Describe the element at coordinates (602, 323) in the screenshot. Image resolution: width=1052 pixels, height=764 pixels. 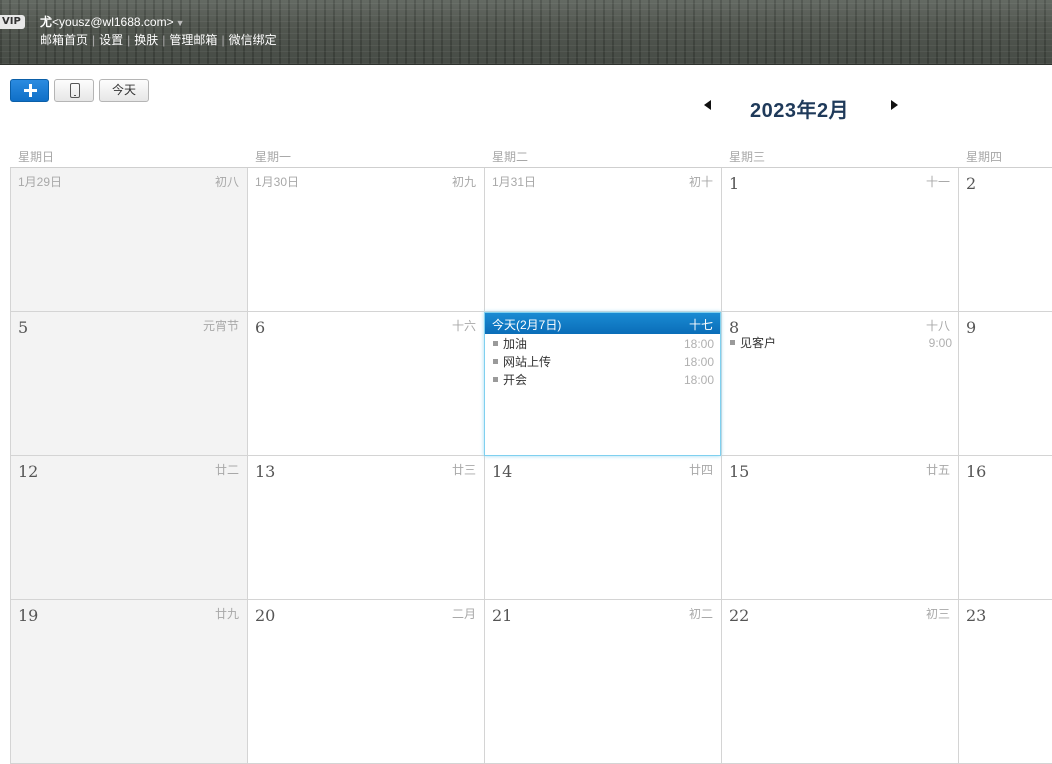
I see `today-header: 今天(2月7日) 十七` at that location.